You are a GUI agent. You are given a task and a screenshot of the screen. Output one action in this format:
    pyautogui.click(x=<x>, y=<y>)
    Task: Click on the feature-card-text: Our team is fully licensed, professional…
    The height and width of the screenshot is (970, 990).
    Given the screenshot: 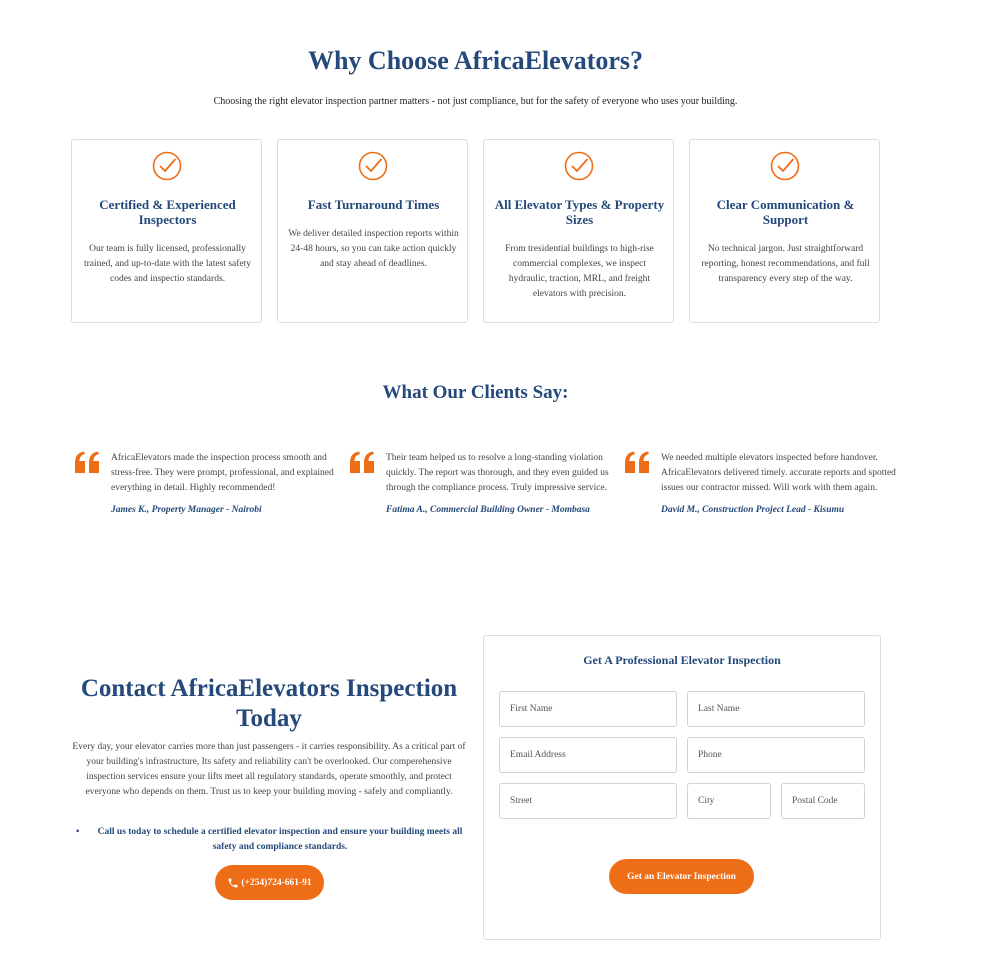 What is the action you would take?
    pyautogui.click(x=167, y=264)
    